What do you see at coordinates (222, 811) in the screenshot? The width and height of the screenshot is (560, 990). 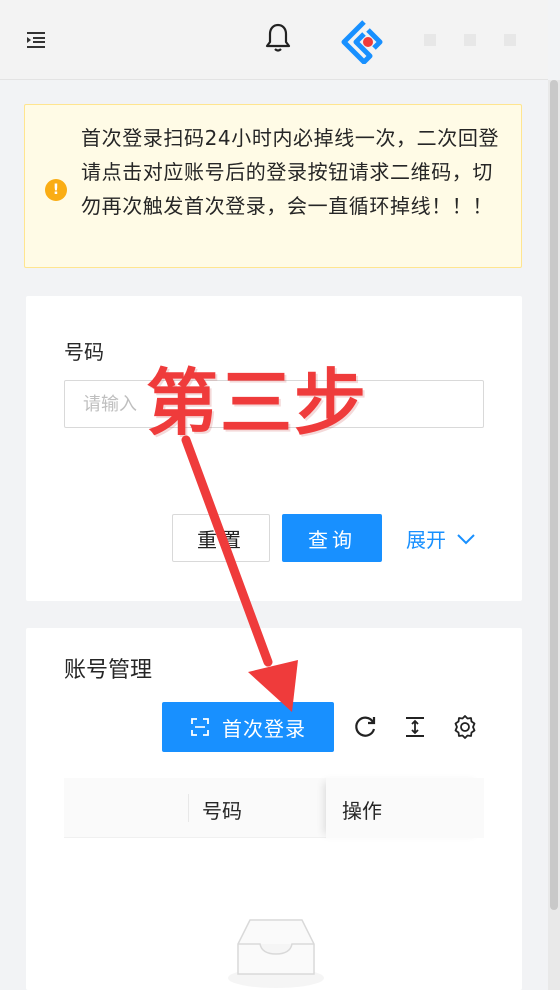 I see `column-header-number: 号码` at bounding box center [222, 811].